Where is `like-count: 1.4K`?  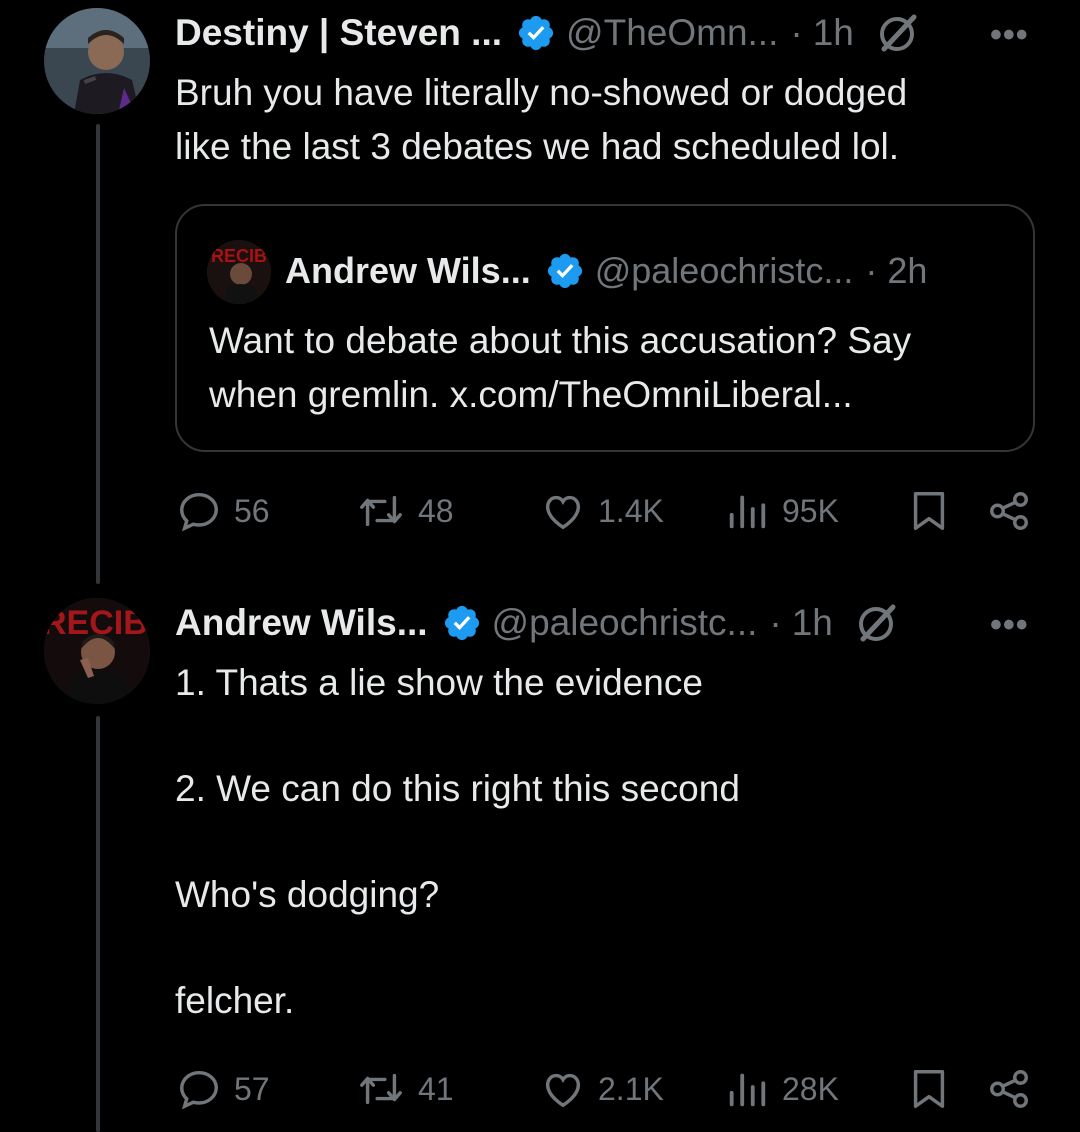
like-count: 1.4K is located at coordinates (631, 510).